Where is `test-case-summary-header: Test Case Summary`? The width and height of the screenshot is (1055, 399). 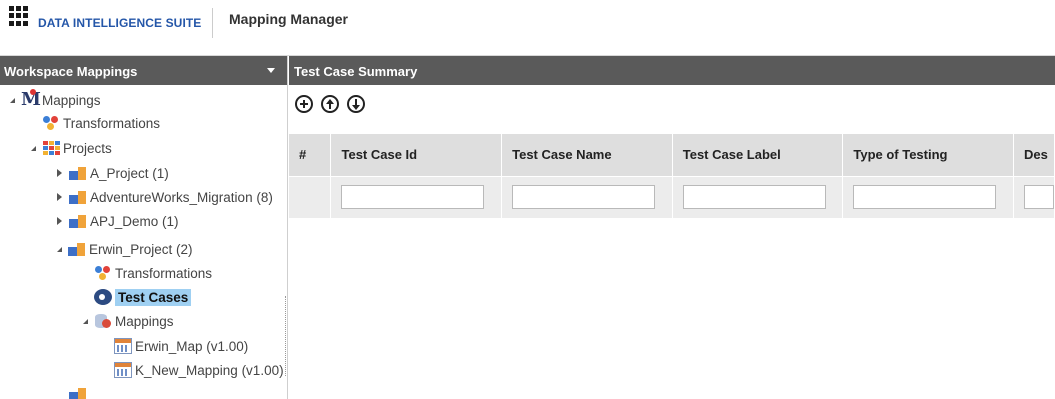
test-case-summary-header: Test Case Summary is located at coordinates (672, 70).